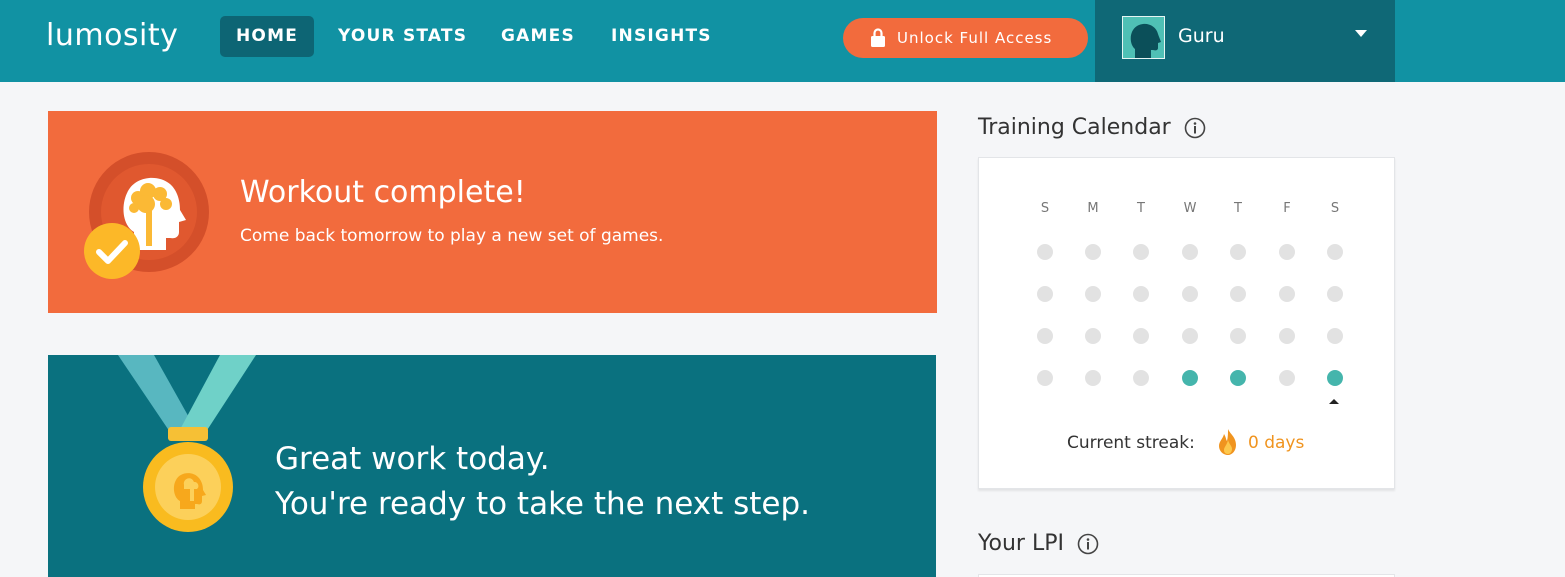  What do you see at coordinates (383, 192) in the screenshot?
I see `workout-title: Workout complete!` at bounding box center [383, 192].